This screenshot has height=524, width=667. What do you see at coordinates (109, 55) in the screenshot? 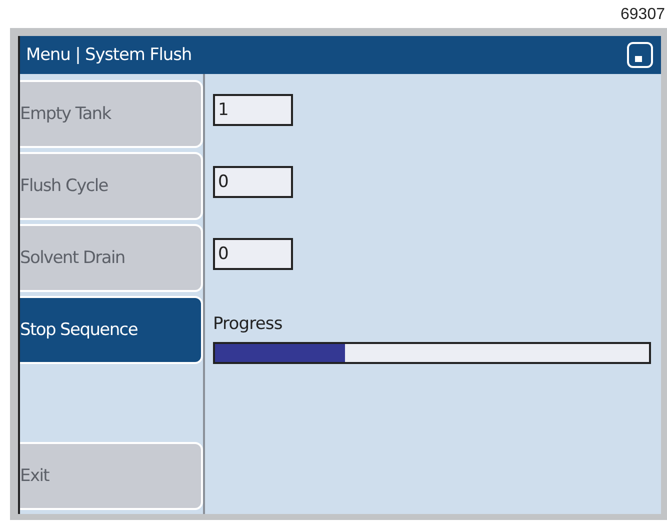
I see `window-title: Menu | System Flush` at bounding box center [109, 55].